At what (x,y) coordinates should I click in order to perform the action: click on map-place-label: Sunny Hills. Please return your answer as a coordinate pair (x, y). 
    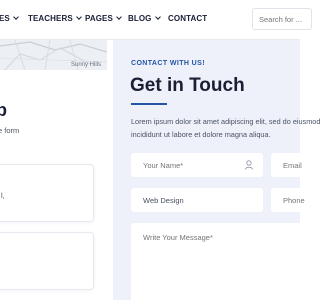
    Looking at the image, I should click on (85, 65).